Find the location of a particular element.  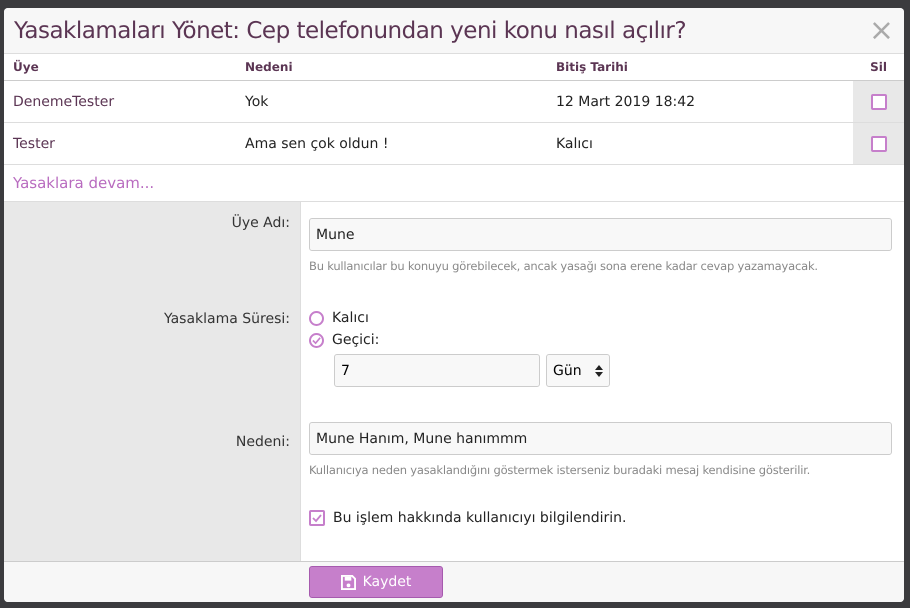

field-label: Yasaklama Süresi: is located at coordinates (227, 319).